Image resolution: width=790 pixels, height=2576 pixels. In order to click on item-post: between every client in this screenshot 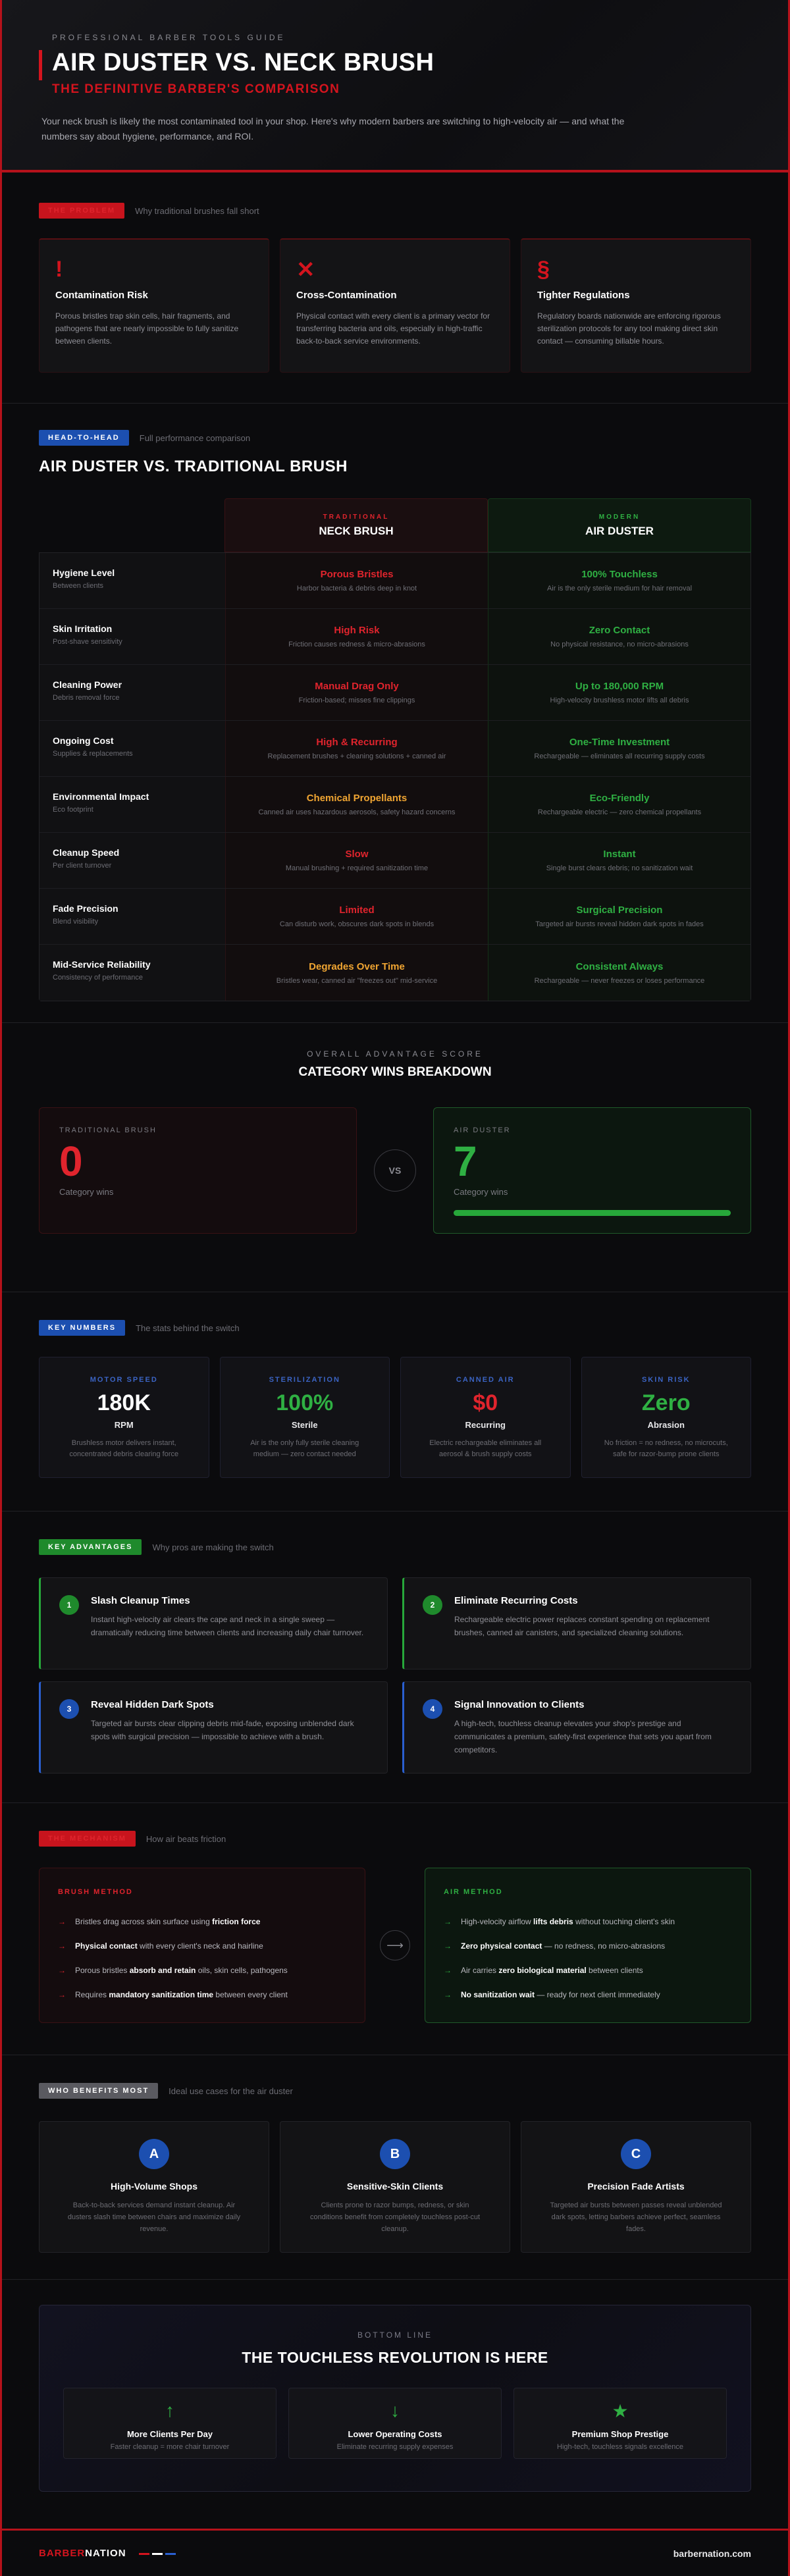, I will do `click(251, 1994)`.